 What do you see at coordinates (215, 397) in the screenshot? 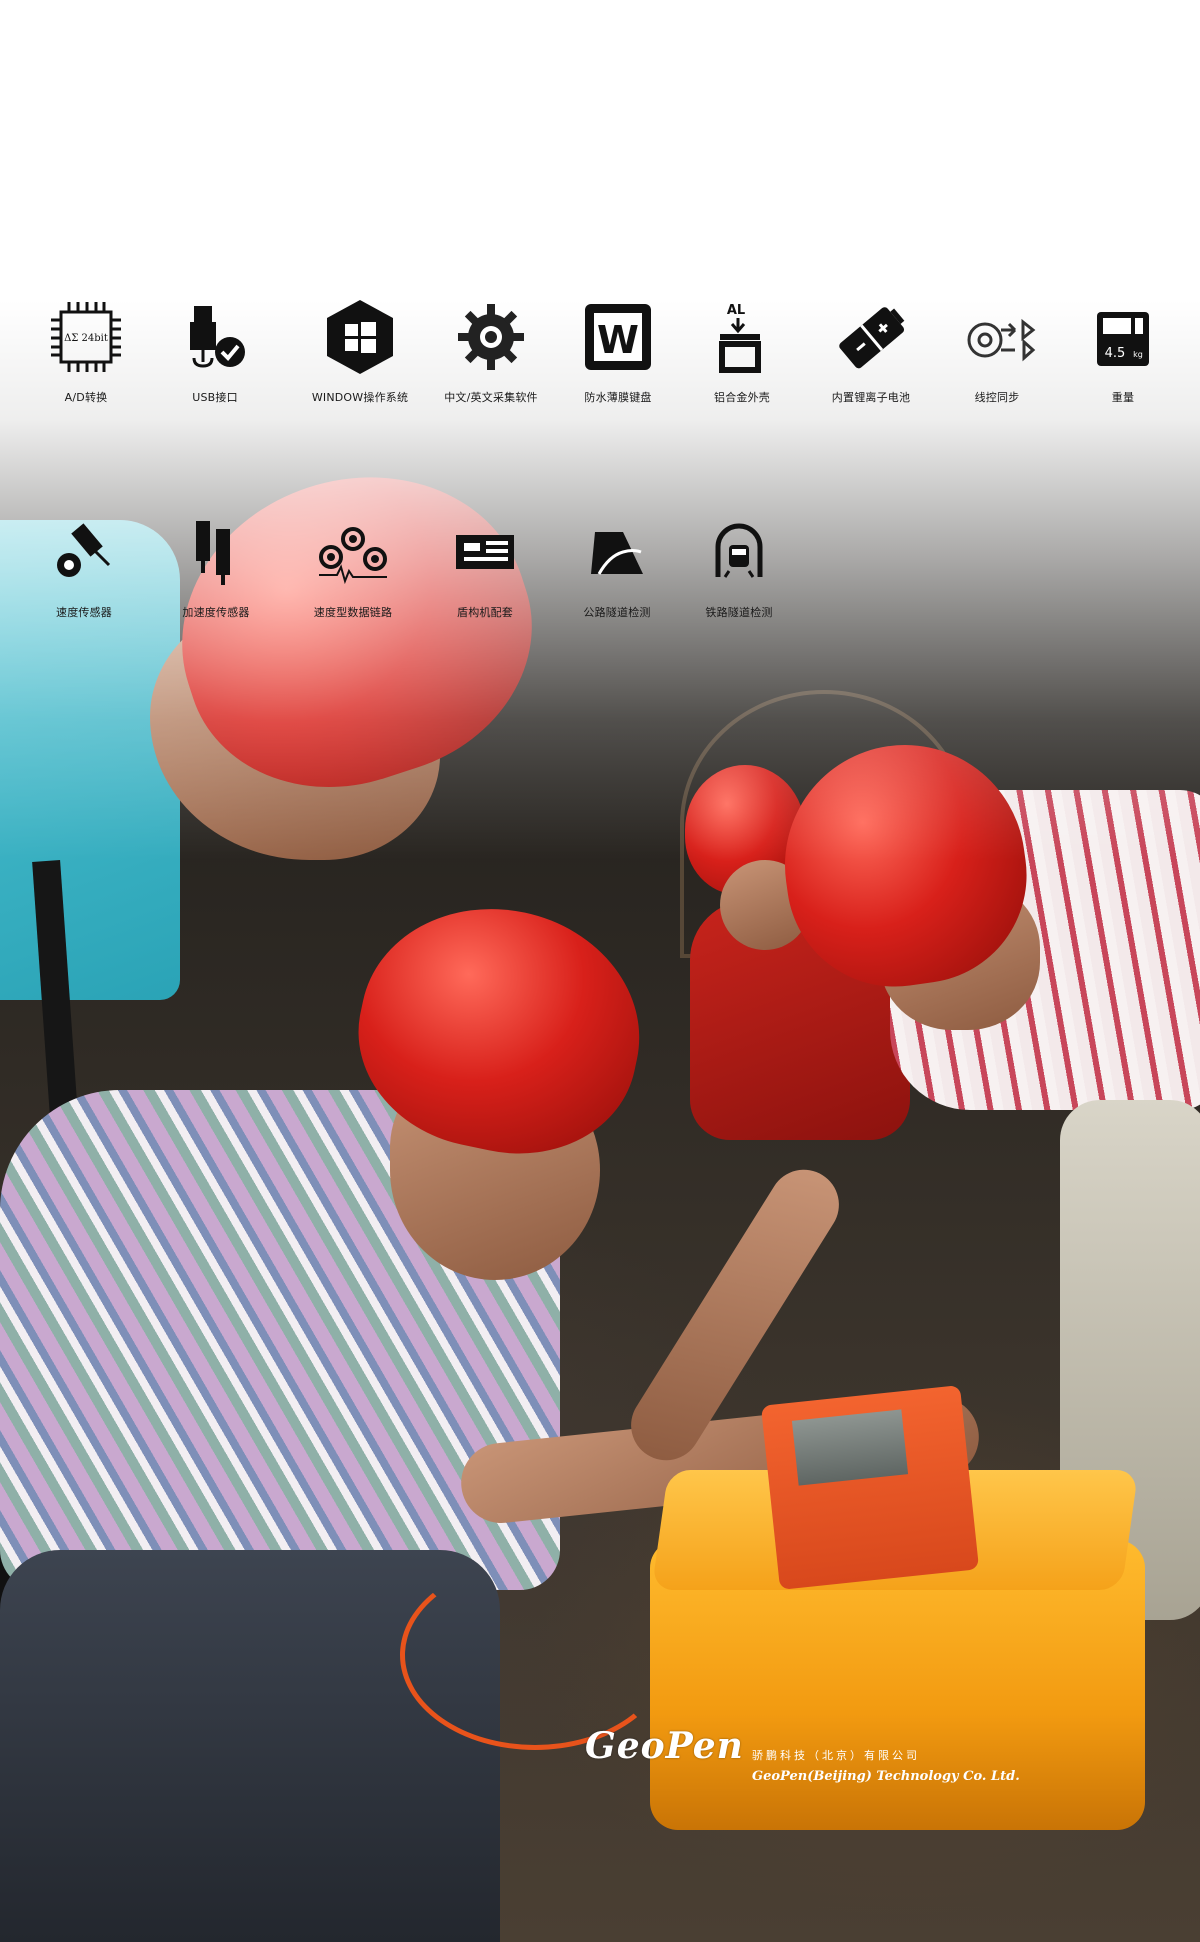
I see `feature-label: USB接口` at bounding box center [215, 397].